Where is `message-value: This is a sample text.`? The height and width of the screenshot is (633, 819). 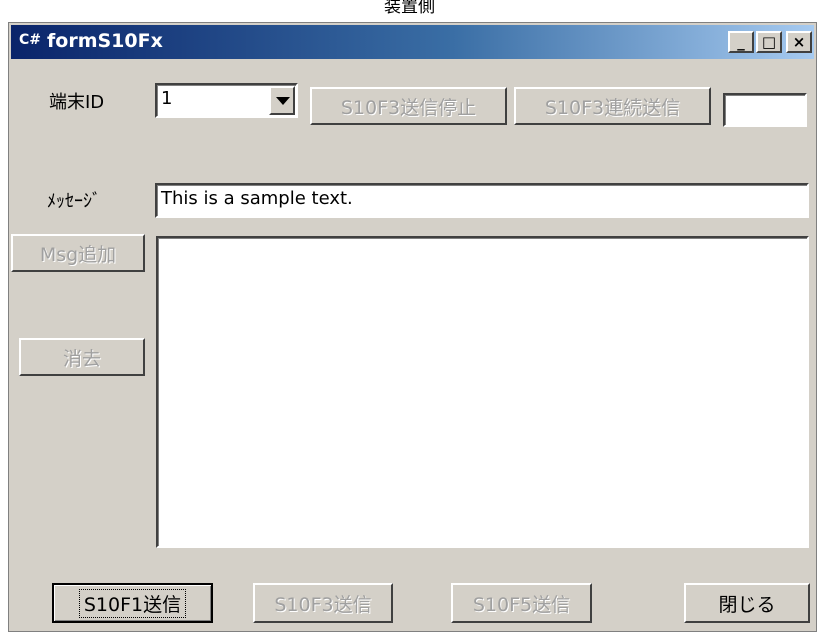
message-value: This is a sample text. is located at coordinates (257, 198).